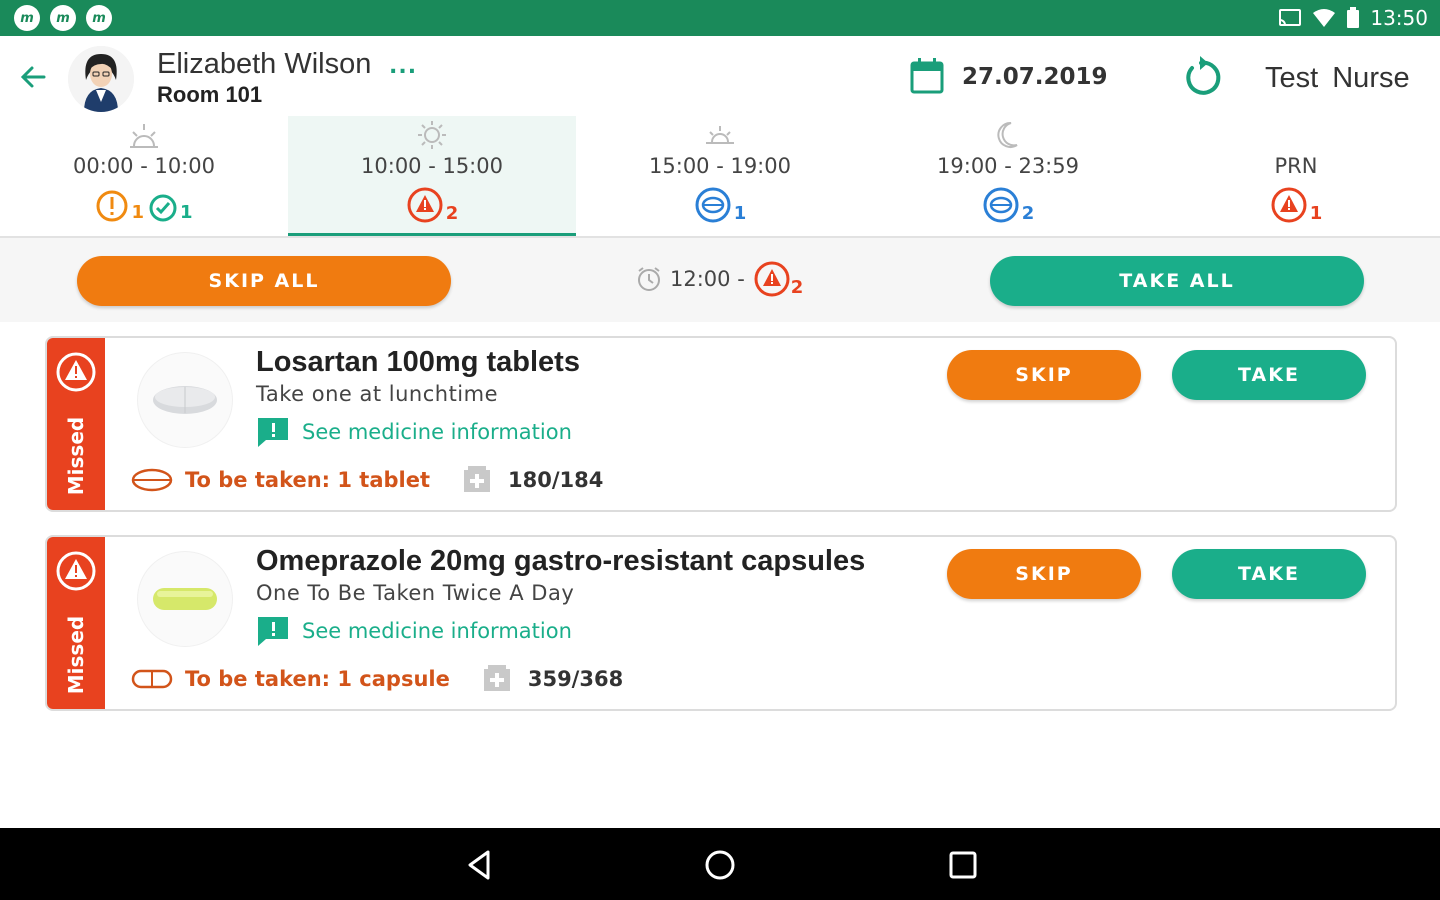  Describe the element at coordinates (1296, 166) in the screenshot. I see `tab-label: PRN` at that location.